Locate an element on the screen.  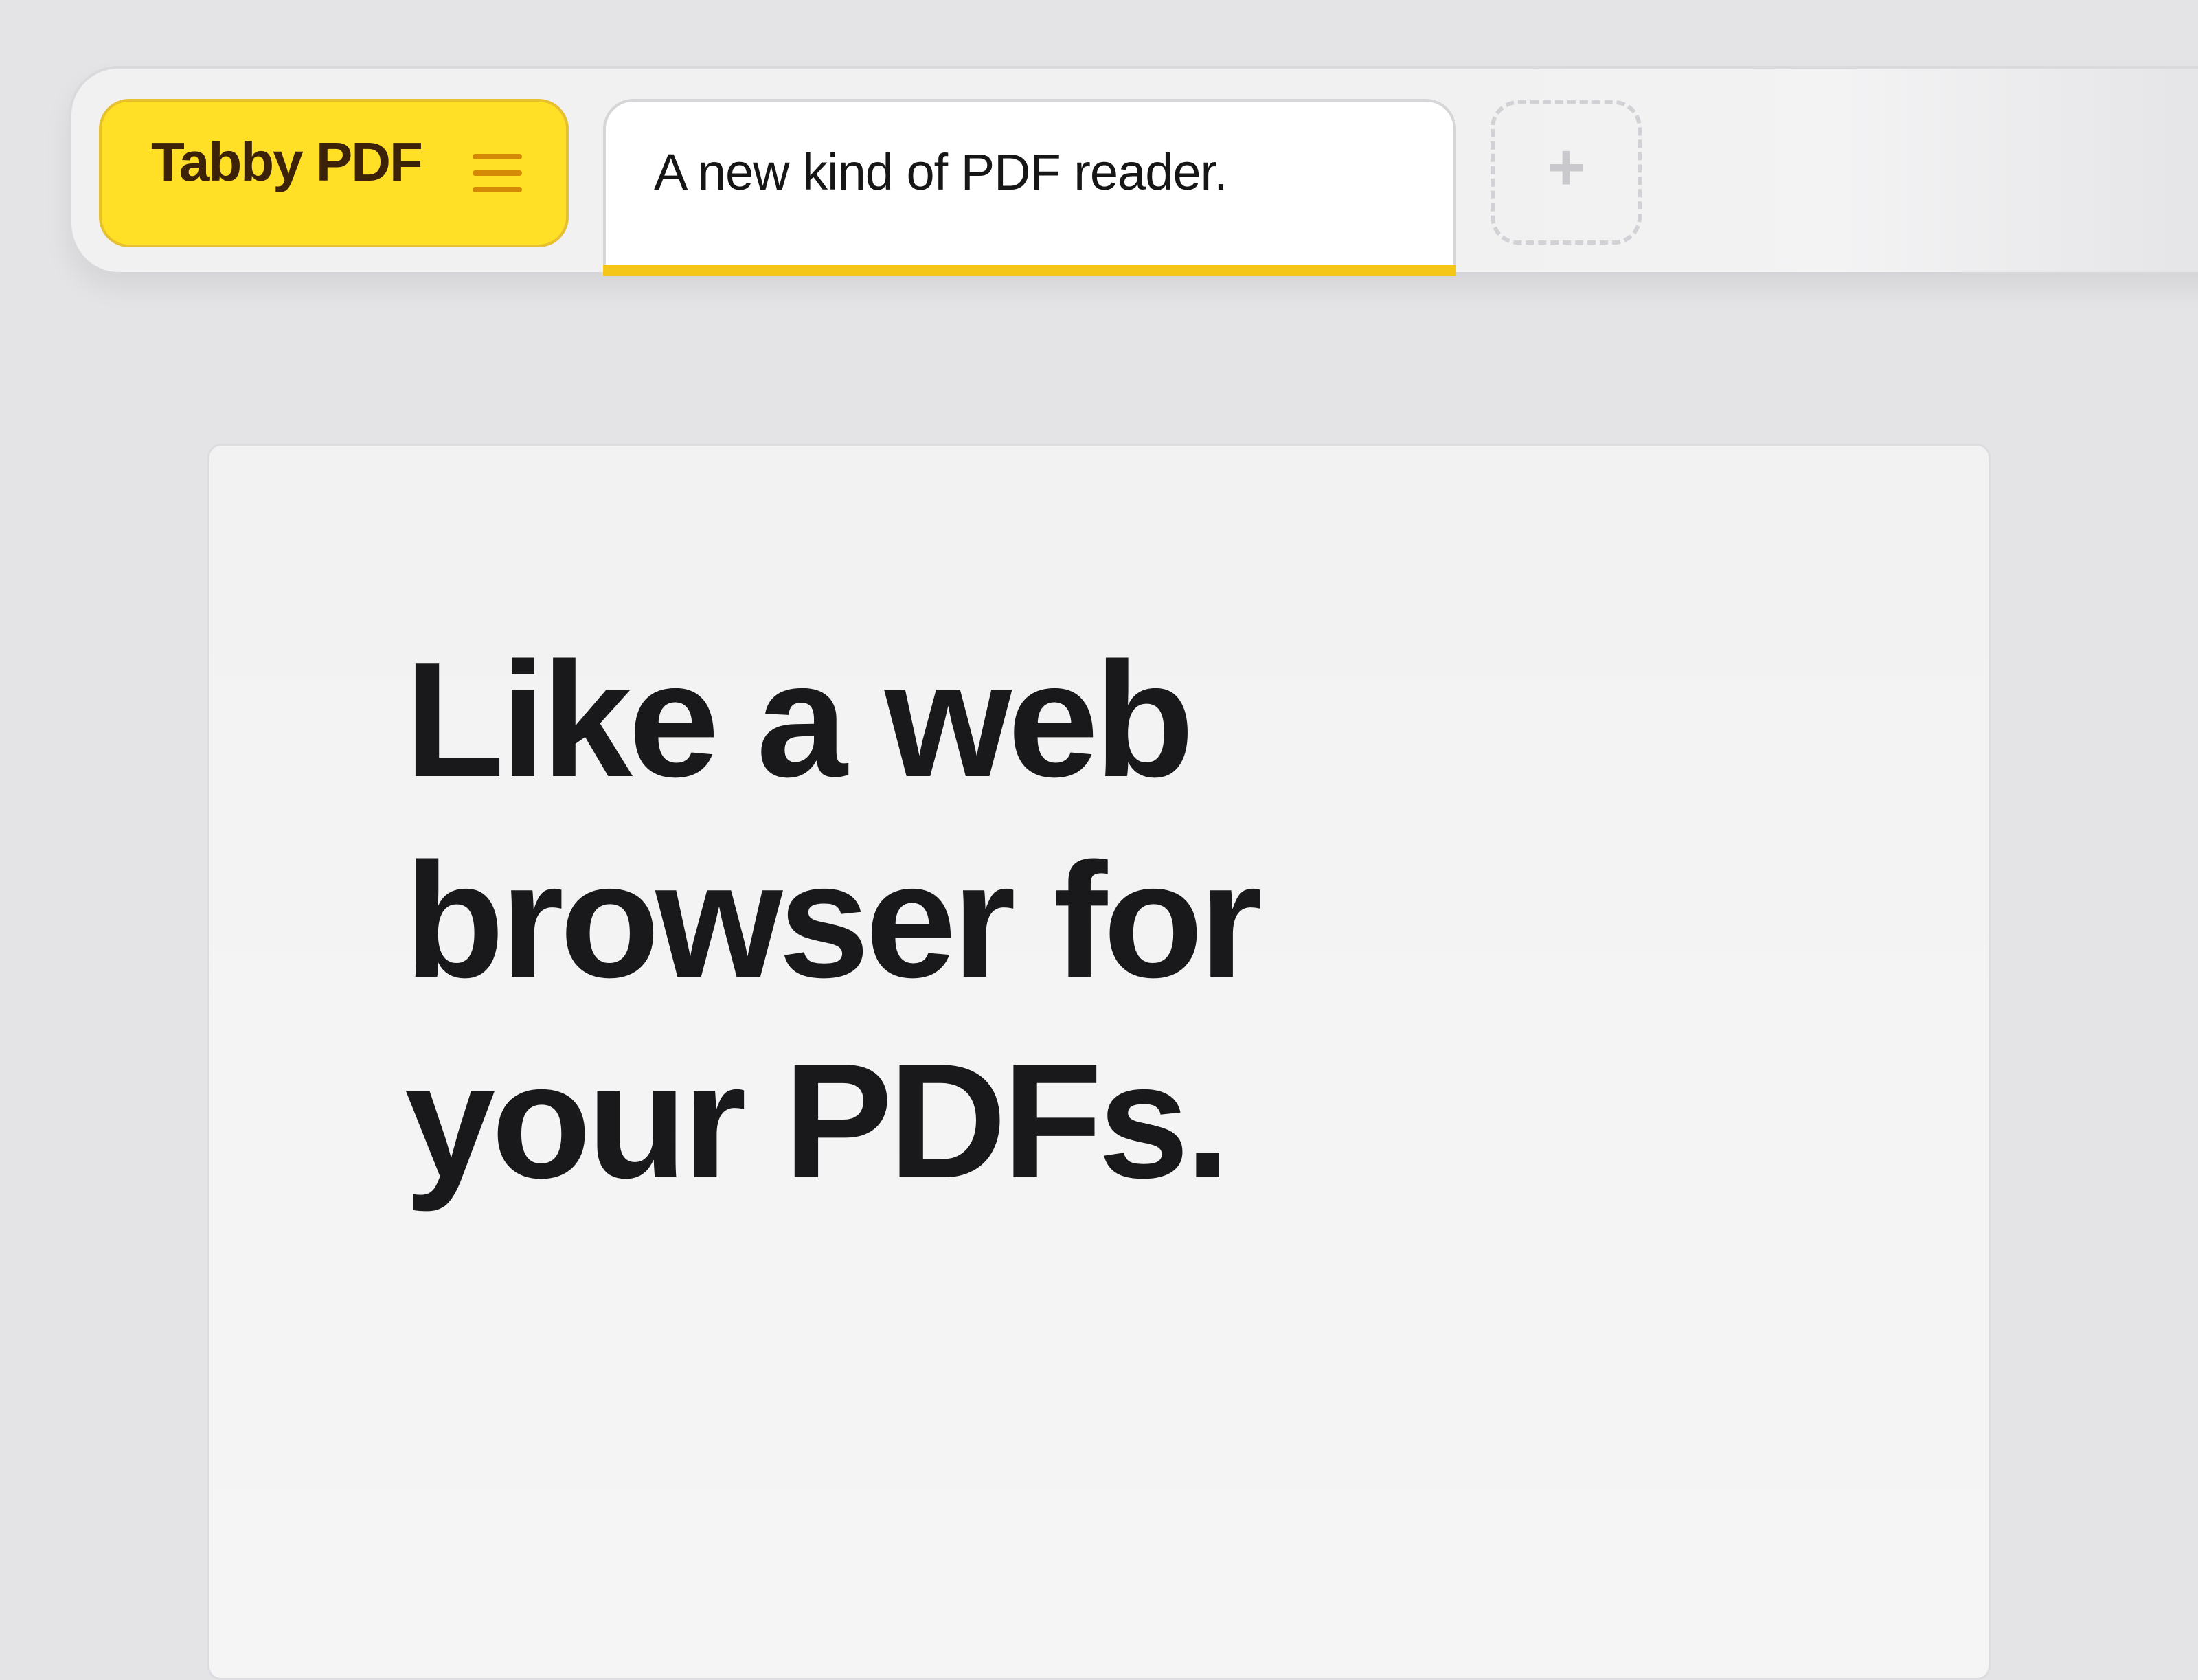
tab-document: A new kind of PDF reader. is located at coordinates (1029, 187).